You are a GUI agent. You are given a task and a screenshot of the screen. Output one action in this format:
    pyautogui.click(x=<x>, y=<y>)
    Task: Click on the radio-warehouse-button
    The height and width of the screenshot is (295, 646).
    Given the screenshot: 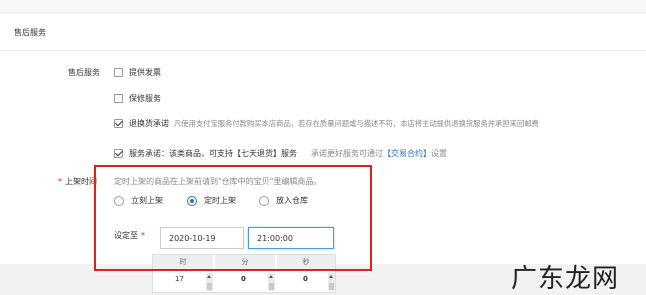 What is the action you would take?
    pyautogui.click(x=264, y=200)
    